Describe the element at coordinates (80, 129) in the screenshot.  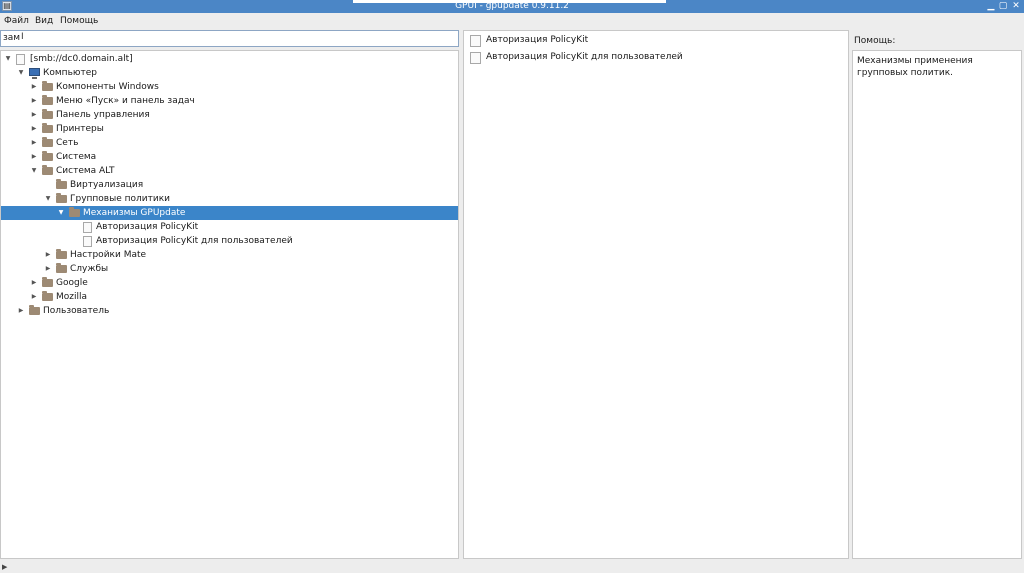
I see `tree-label: Принтеры` at that location.